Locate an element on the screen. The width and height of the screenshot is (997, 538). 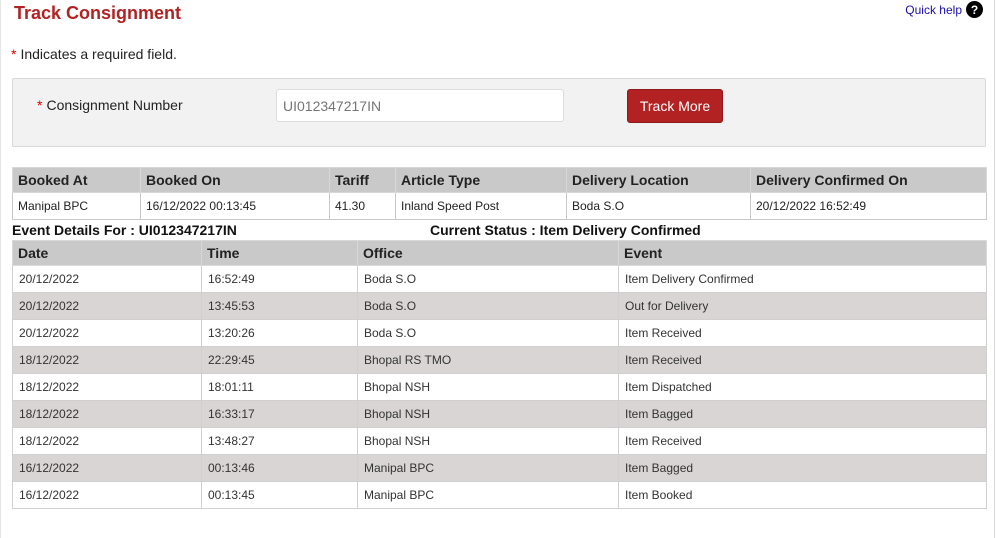
quick-help-label: Quick help is located at coordinates (933, 10).